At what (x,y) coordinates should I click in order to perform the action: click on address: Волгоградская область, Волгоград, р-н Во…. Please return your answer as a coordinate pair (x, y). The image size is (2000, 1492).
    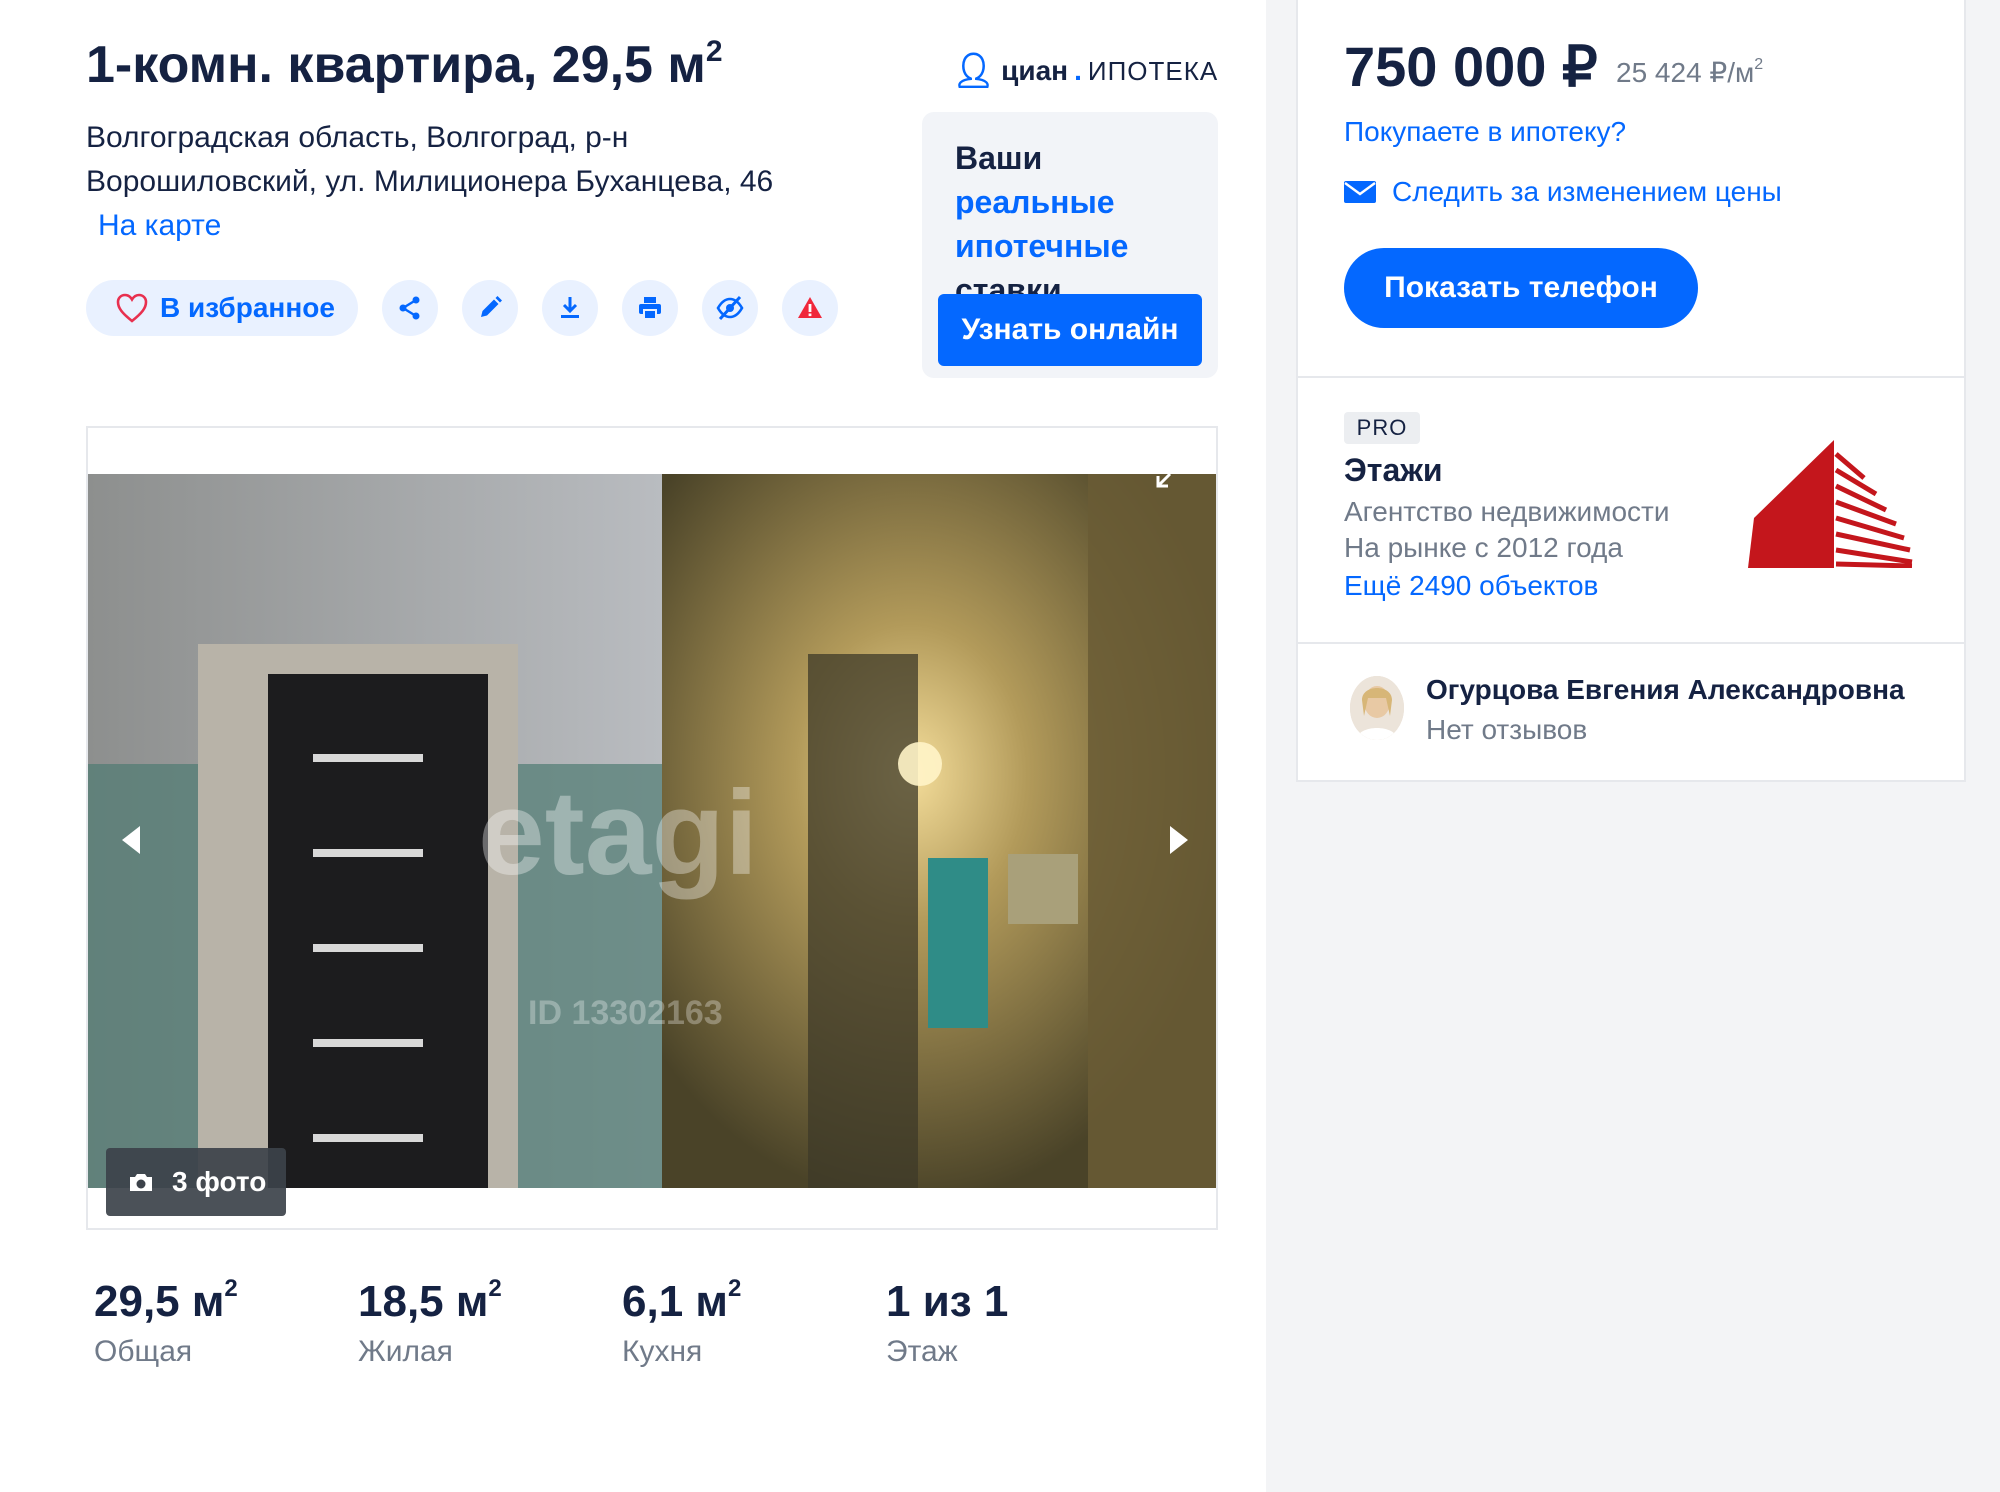
    Looking at the image, I should click on (446, 182).